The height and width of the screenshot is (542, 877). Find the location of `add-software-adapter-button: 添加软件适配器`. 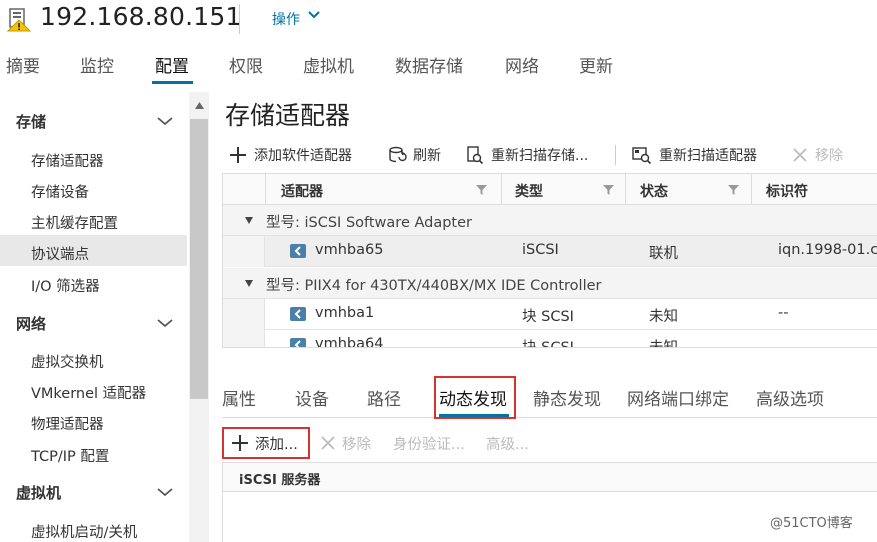

add-software-adapter-button: 添加软件适配器 is located at coordinates (290, 155).